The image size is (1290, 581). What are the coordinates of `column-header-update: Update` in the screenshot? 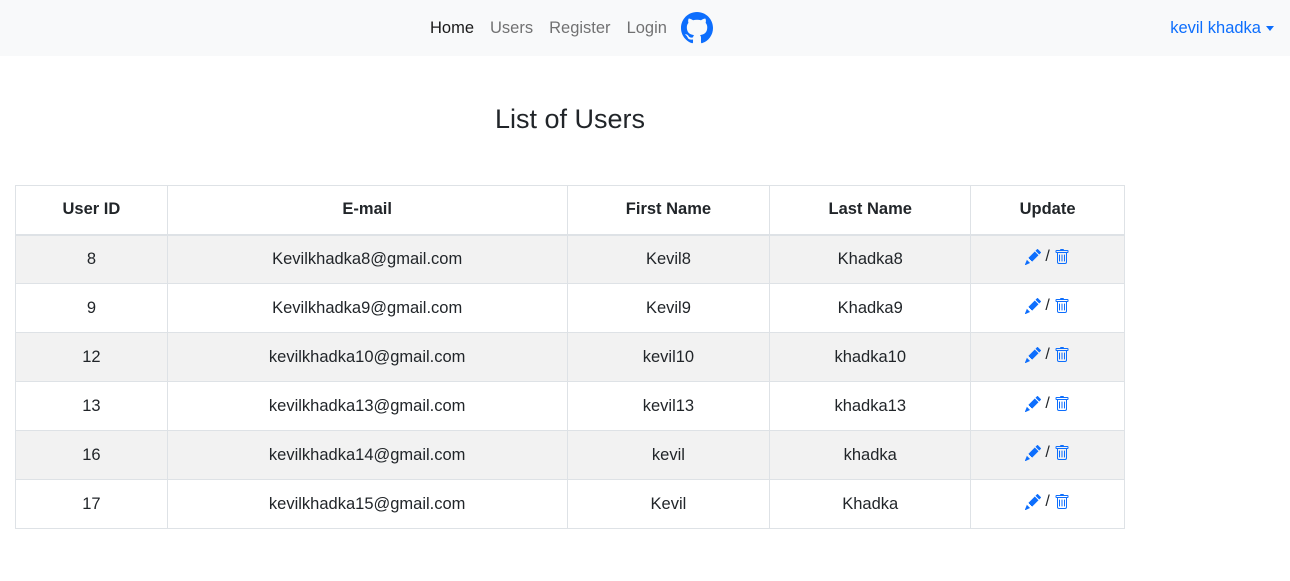 It's located at (1047, 210).